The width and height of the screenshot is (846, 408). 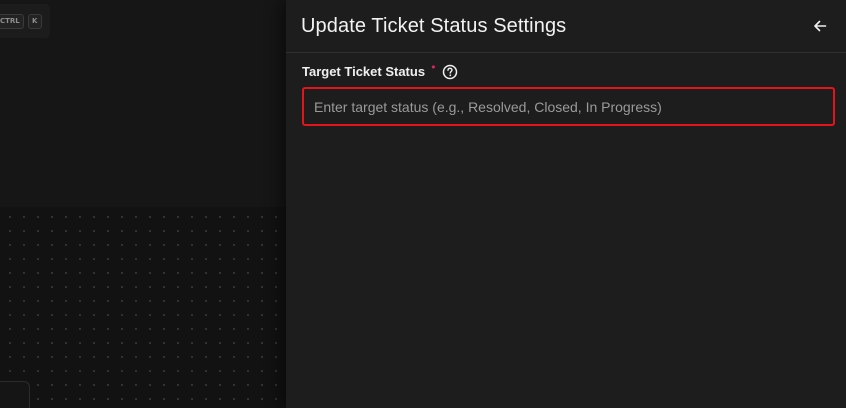 I want to click on search-shortcut-hint: CTRL K, so click(x=25, y=21).